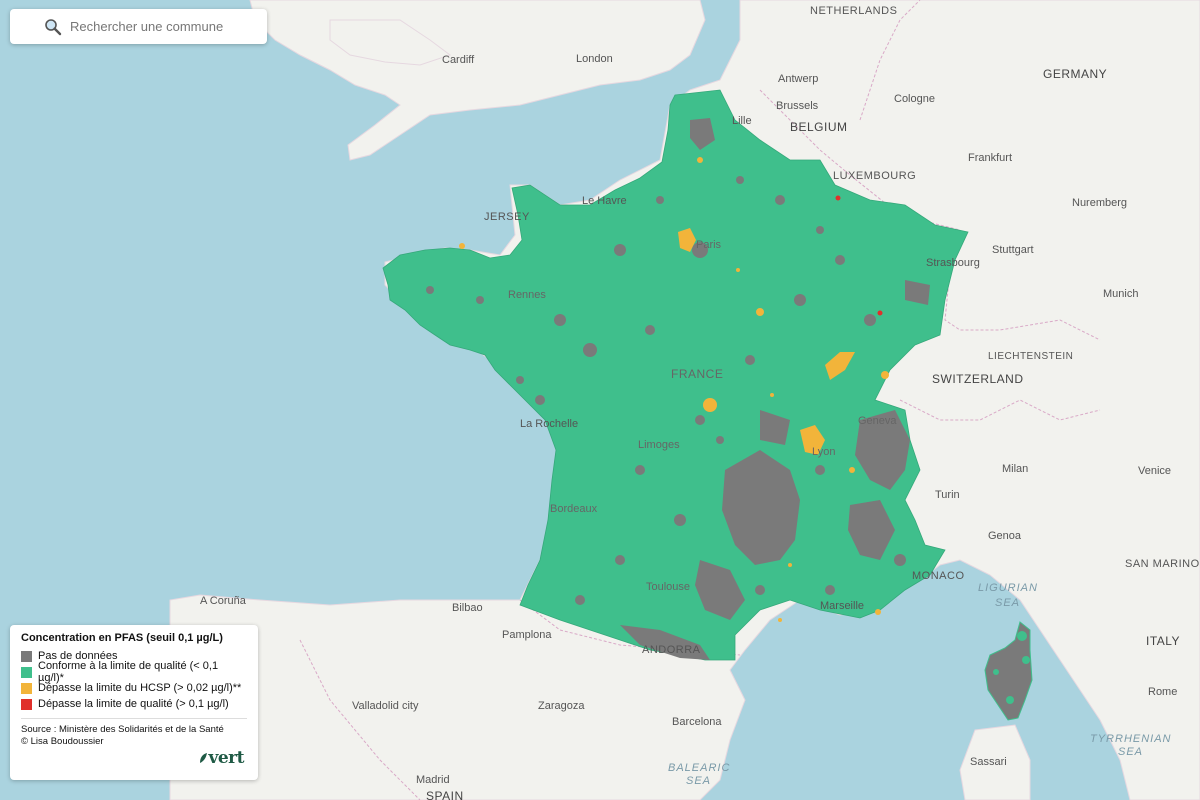 Image resolution: width=1200 pixels, height=800 pixels. Describe the element at coordinates (671, 650) in the screenshot. I see `label-andorra: ANDORRA` at that location.